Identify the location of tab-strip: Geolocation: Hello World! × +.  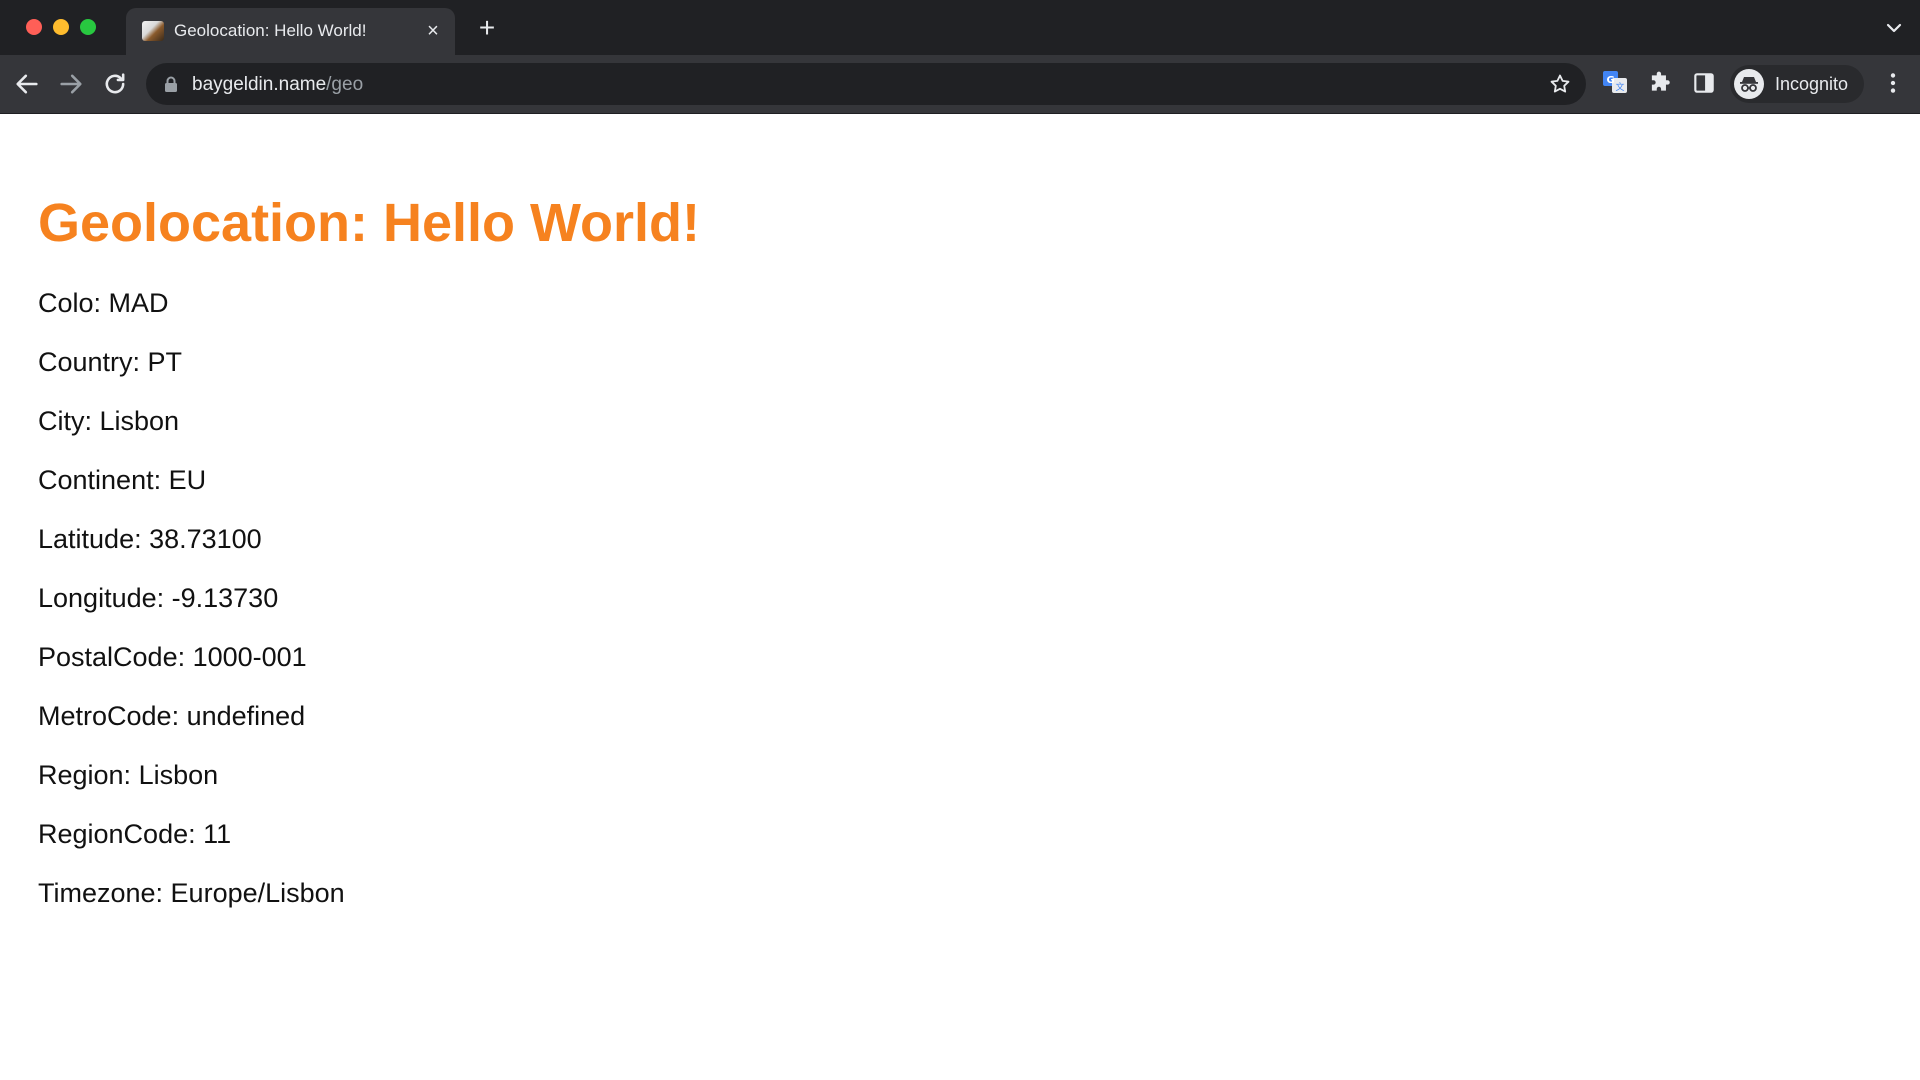
(960, 27).